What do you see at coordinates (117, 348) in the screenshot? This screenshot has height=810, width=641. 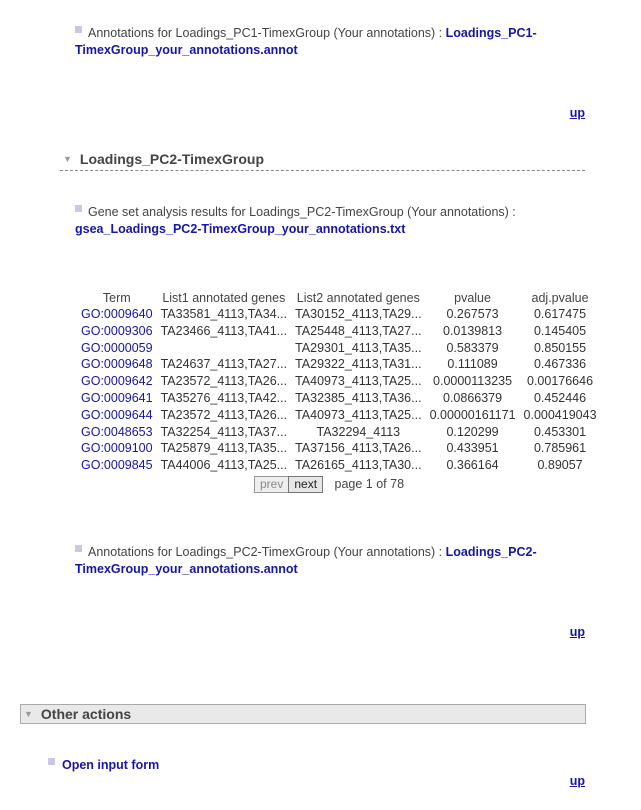 I see `go-term-link: GO:0000059` at bounding box center [117, 348].